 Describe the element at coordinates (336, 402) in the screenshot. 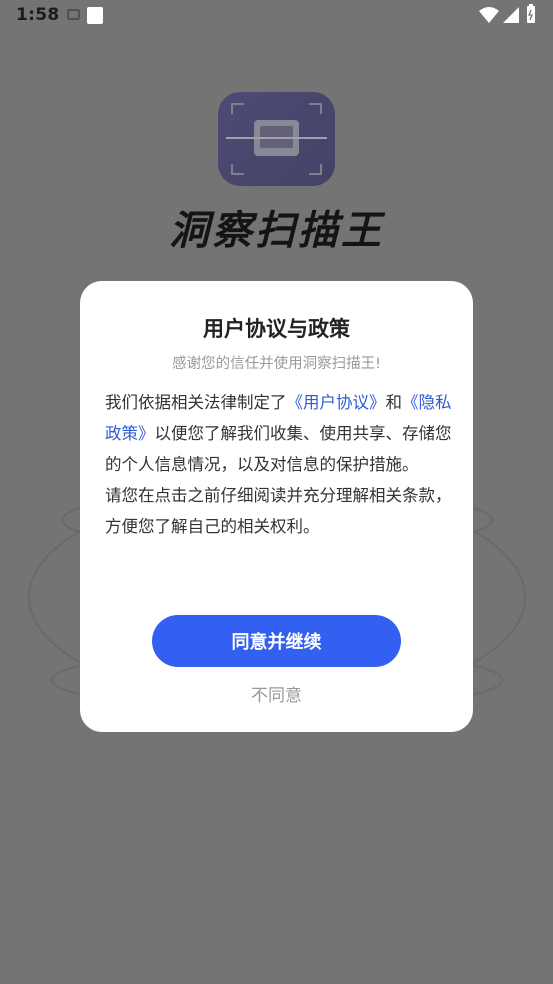

I see `user-agreement-link: 《用户协议》` at that location.